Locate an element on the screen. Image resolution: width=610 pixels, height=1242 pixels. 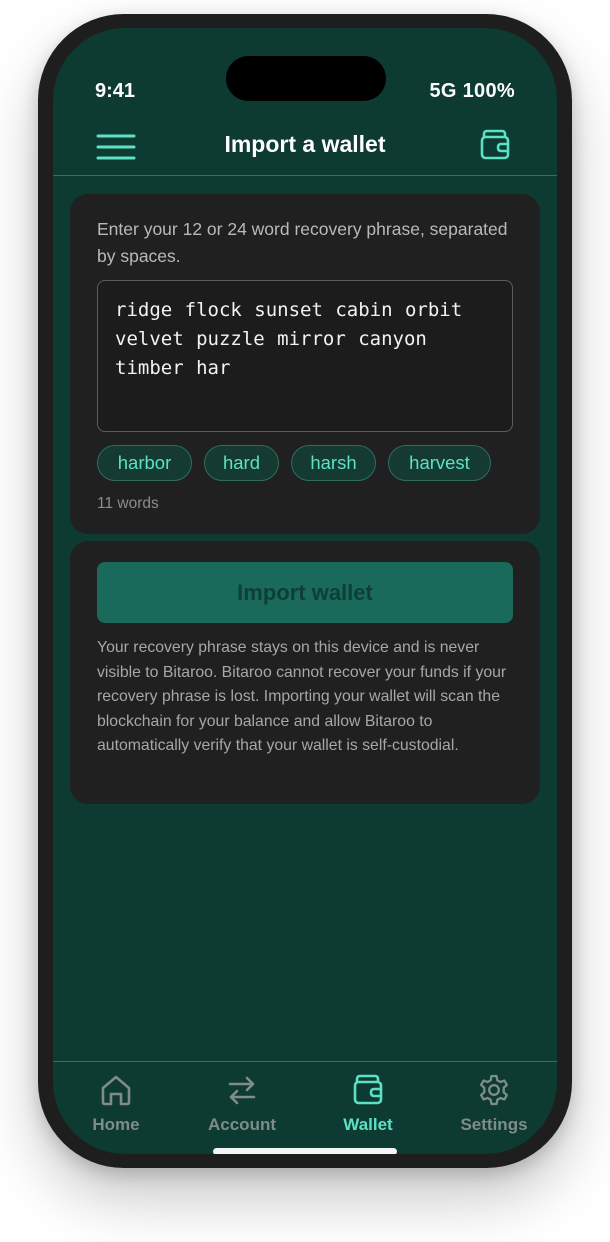
tab-account: Account is located at coordinates (242, 1104).